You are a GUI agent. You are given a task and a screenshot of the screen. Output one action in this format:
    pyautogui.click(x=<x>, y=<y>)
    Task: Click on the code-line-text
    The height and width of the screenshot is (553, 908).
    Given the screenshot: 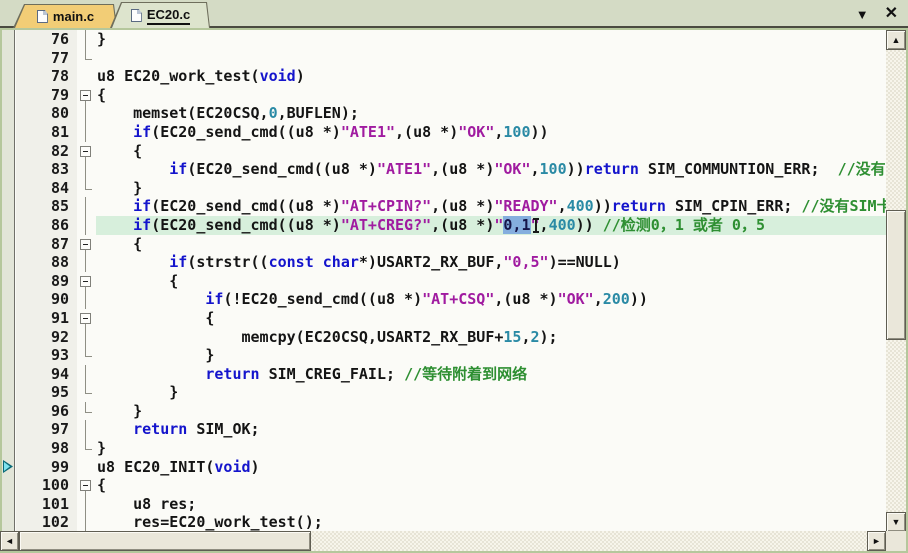 What is the action you would take?
    pyautogui.click(x=491, y=58)
    